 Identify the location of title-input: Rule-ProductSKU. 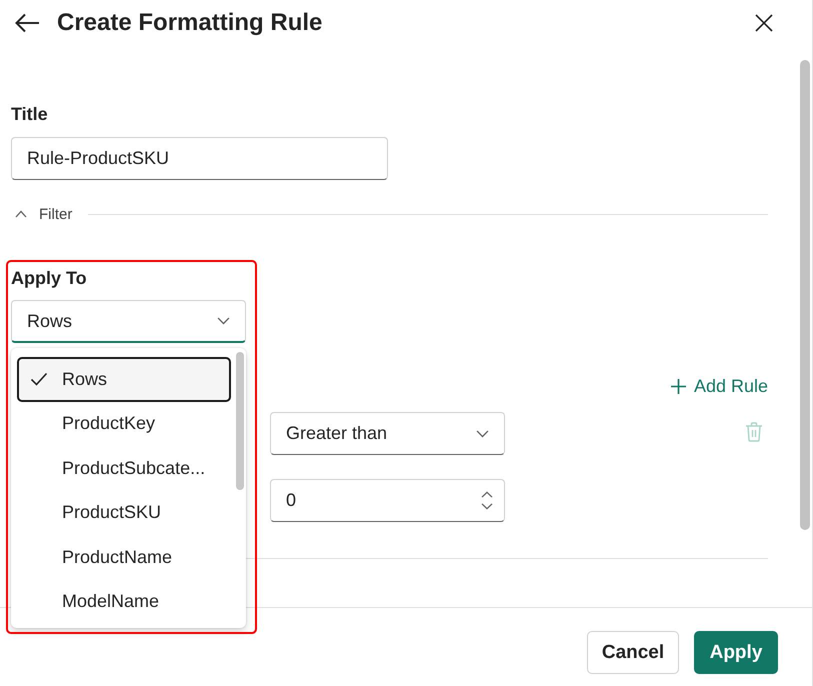
(199, 158).